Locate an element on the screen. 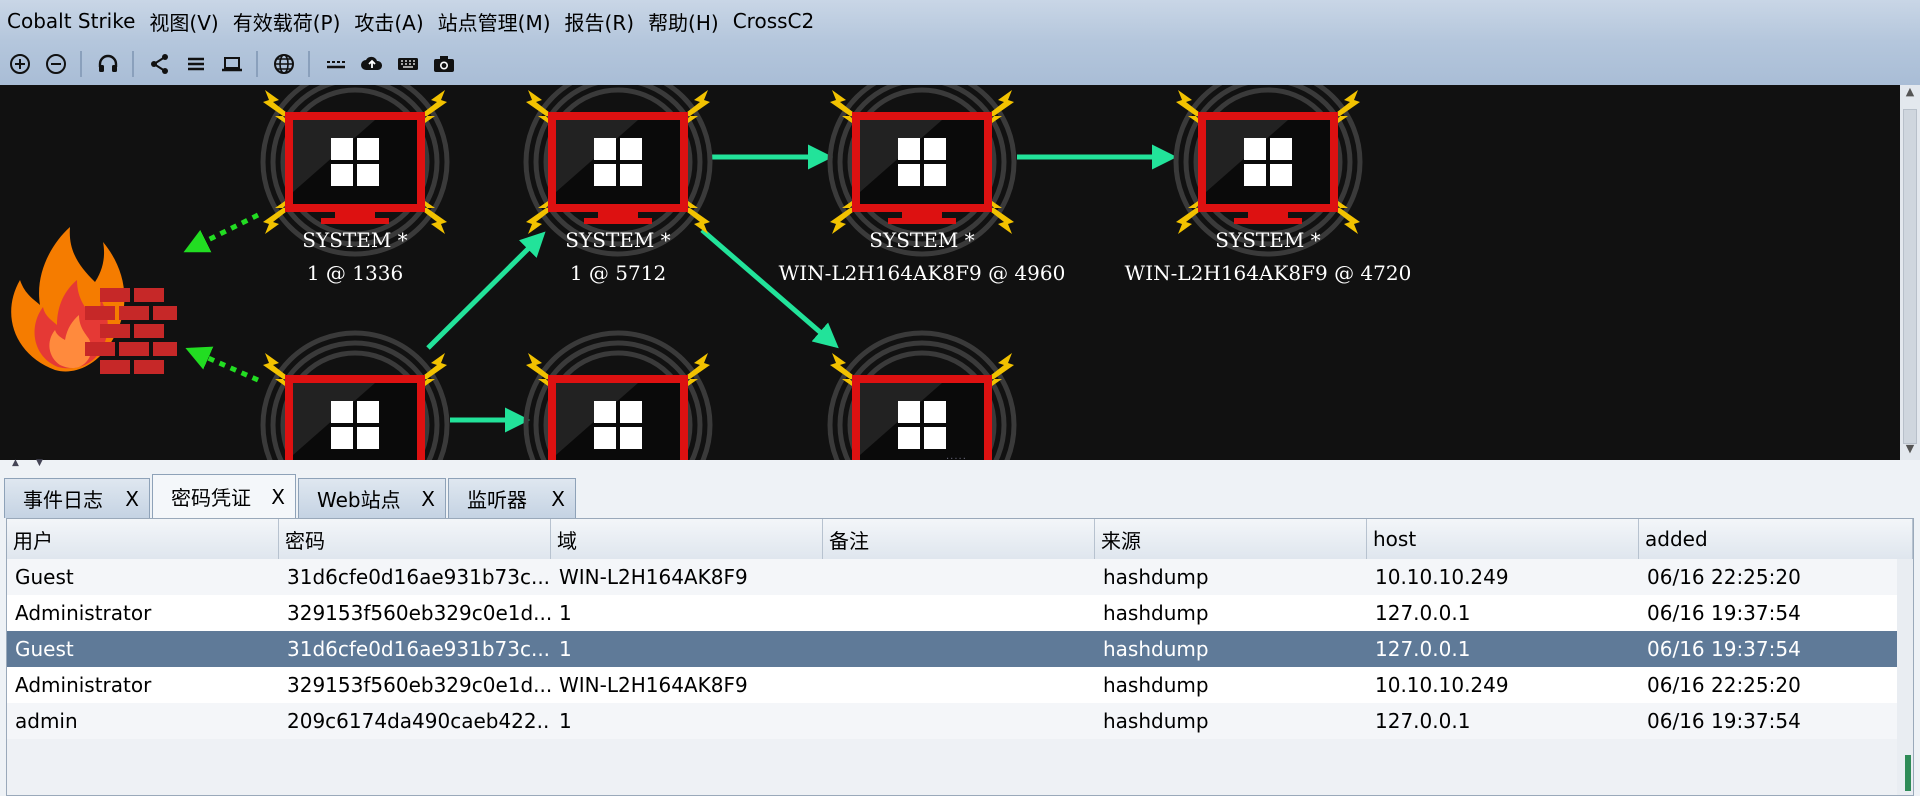 Image resolution: width=1920 pixels, height=796 pixels. firewall-icon is located at coordinates (94, 300).